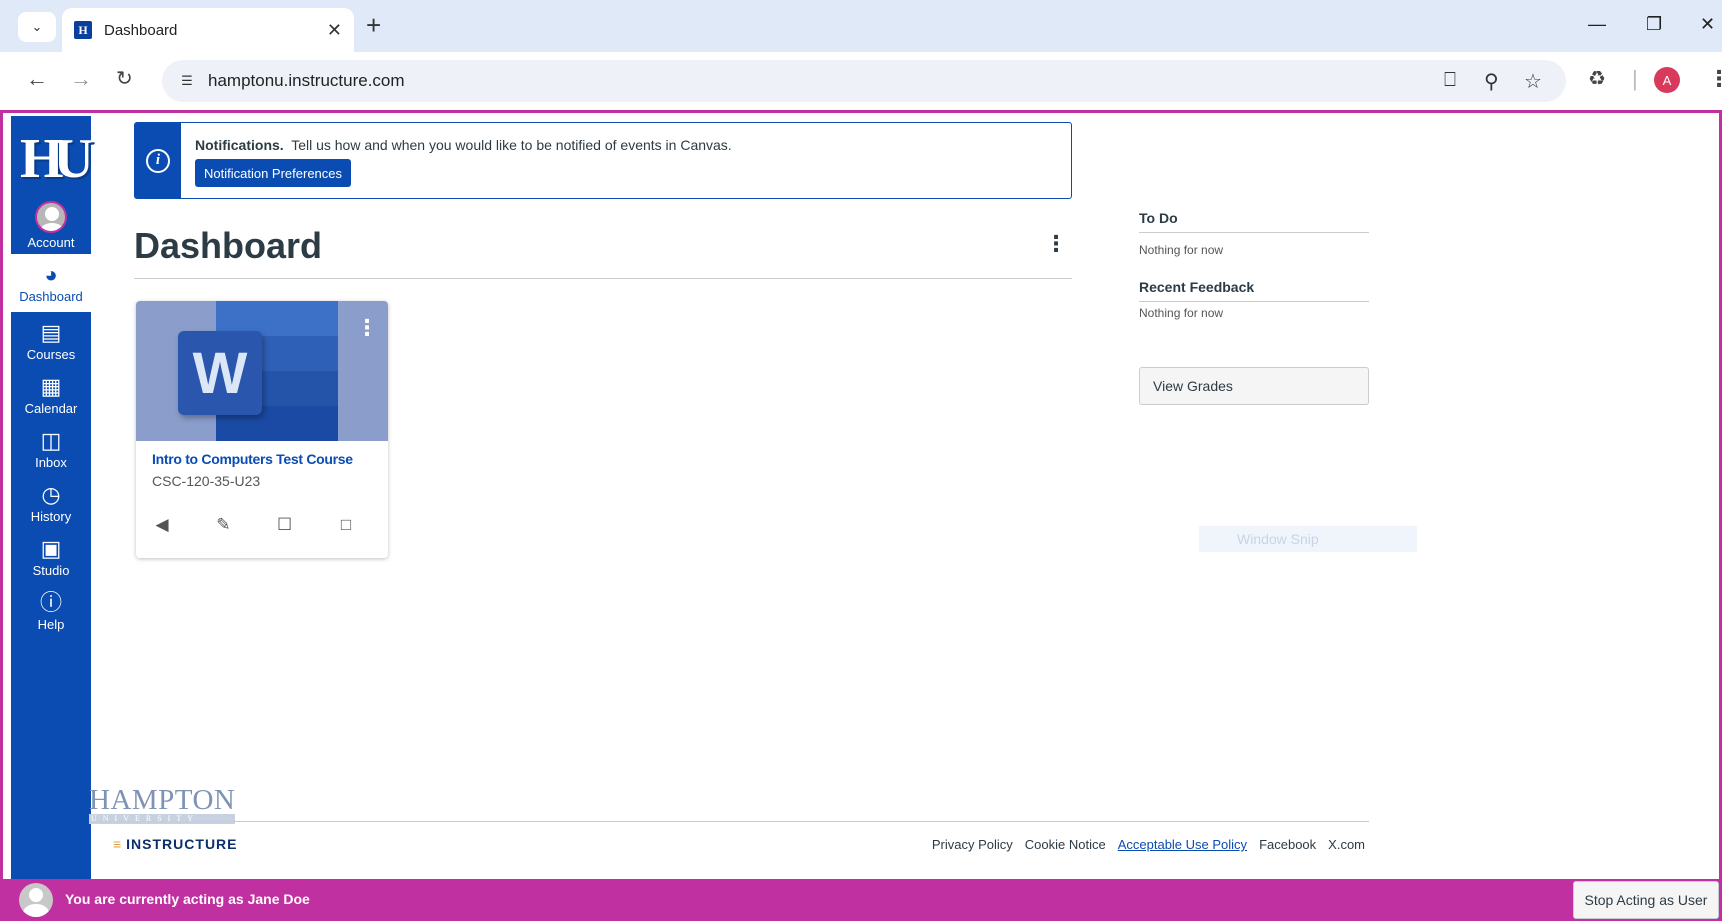 This screenshot has height=921, width=1722. What do you see at coordinates (37, 79) in the screenshot?
I see `back-arrow-icon: ←` at bounding box center [37, 79].